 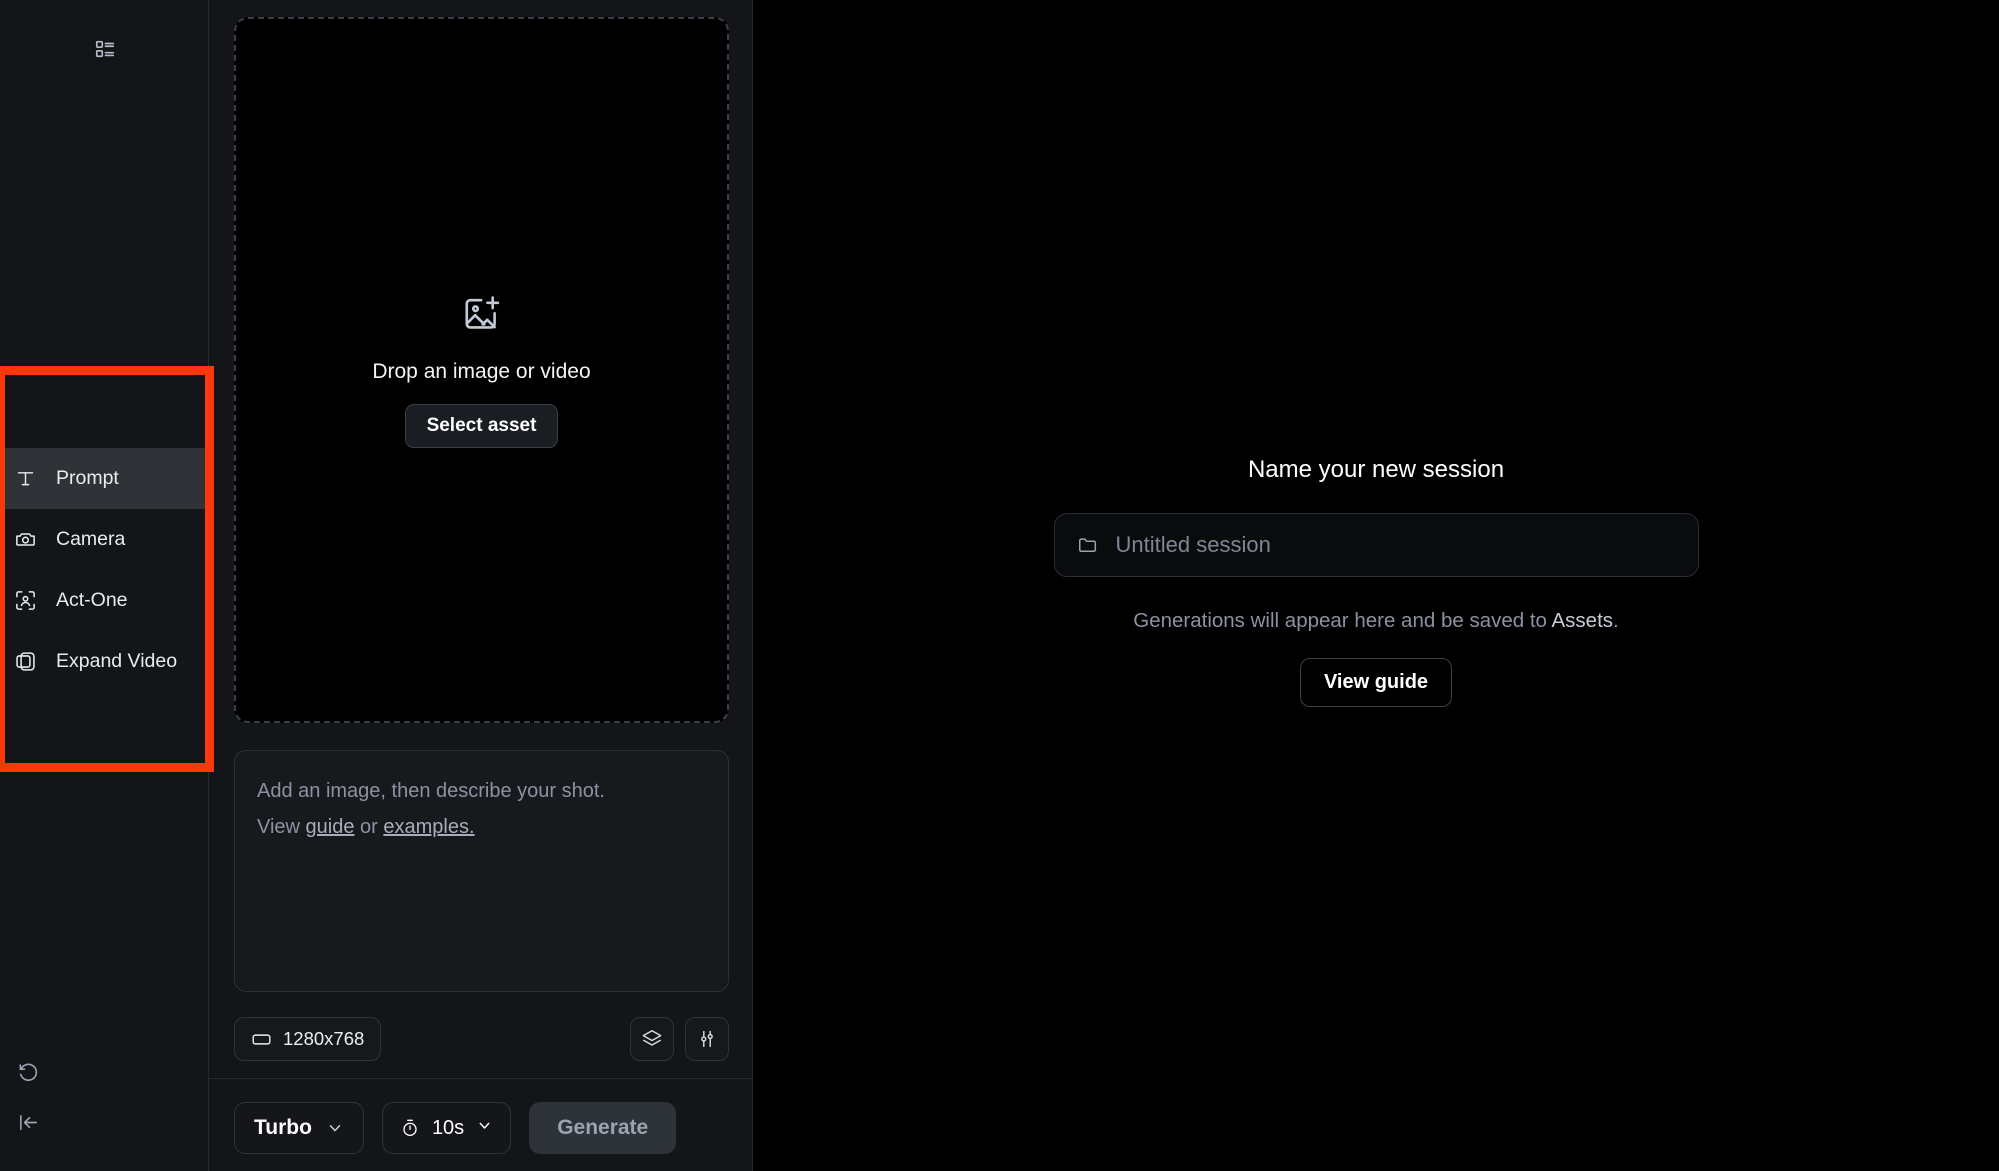 I want to click on sidebar-item-label: Act-One, so click(x=92, y=600).